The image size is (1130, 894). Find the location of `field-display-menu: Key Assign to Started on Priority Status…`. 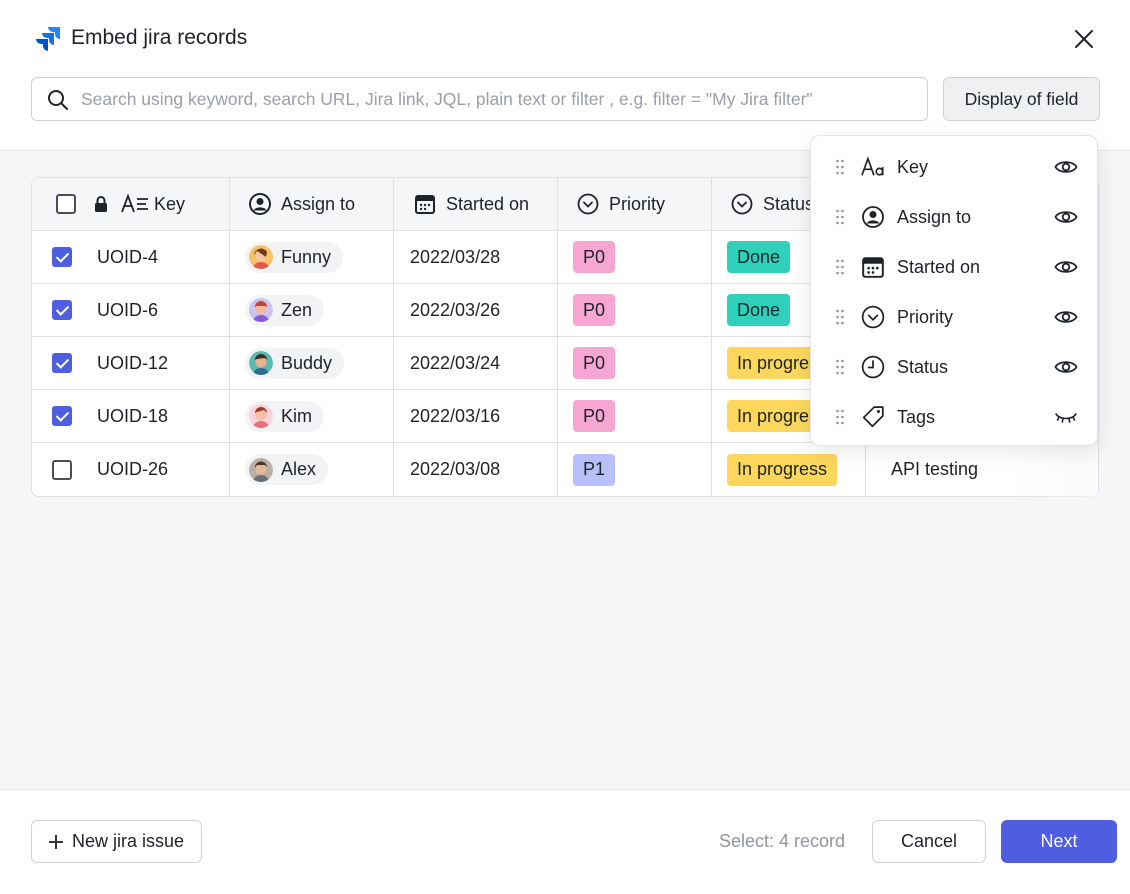

field-display-menu: Key Assign to Started on Priority Status… is located at coordinates (954, 290).